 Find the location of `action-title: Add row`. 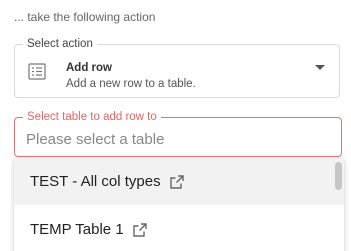

action-title: Add row is located at coordinates (89, 68).